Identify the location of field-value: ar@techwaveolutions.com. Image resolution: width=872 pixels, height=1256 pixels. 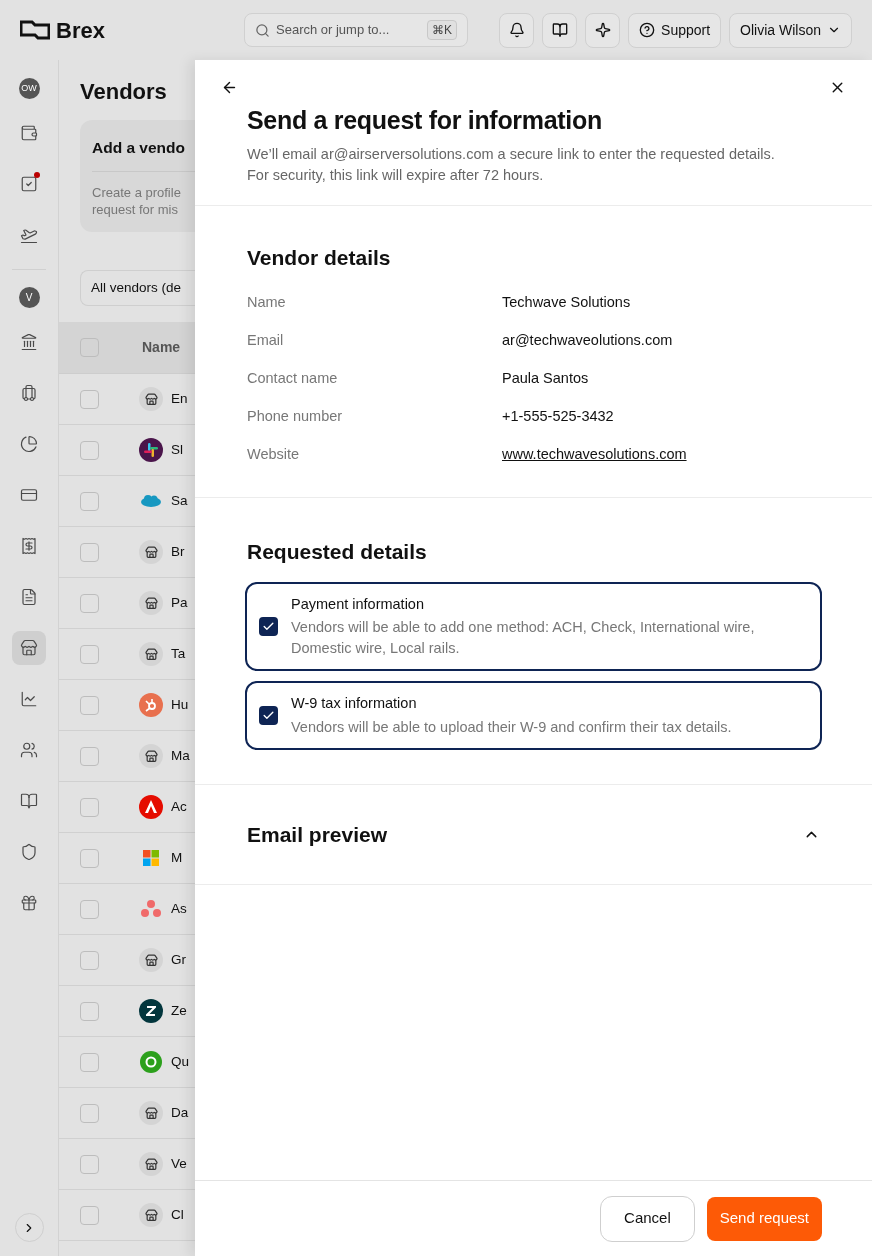
(587, 341).